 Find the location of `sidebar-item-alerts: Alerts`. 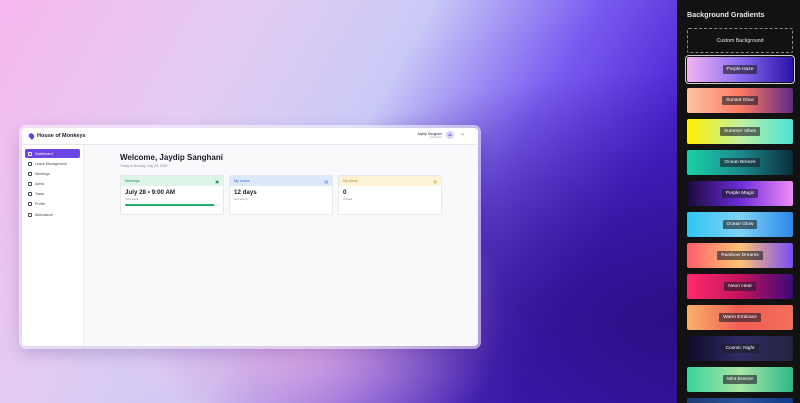

sidebar-item-alerts: Alerts is located at coordinates (52, 184).